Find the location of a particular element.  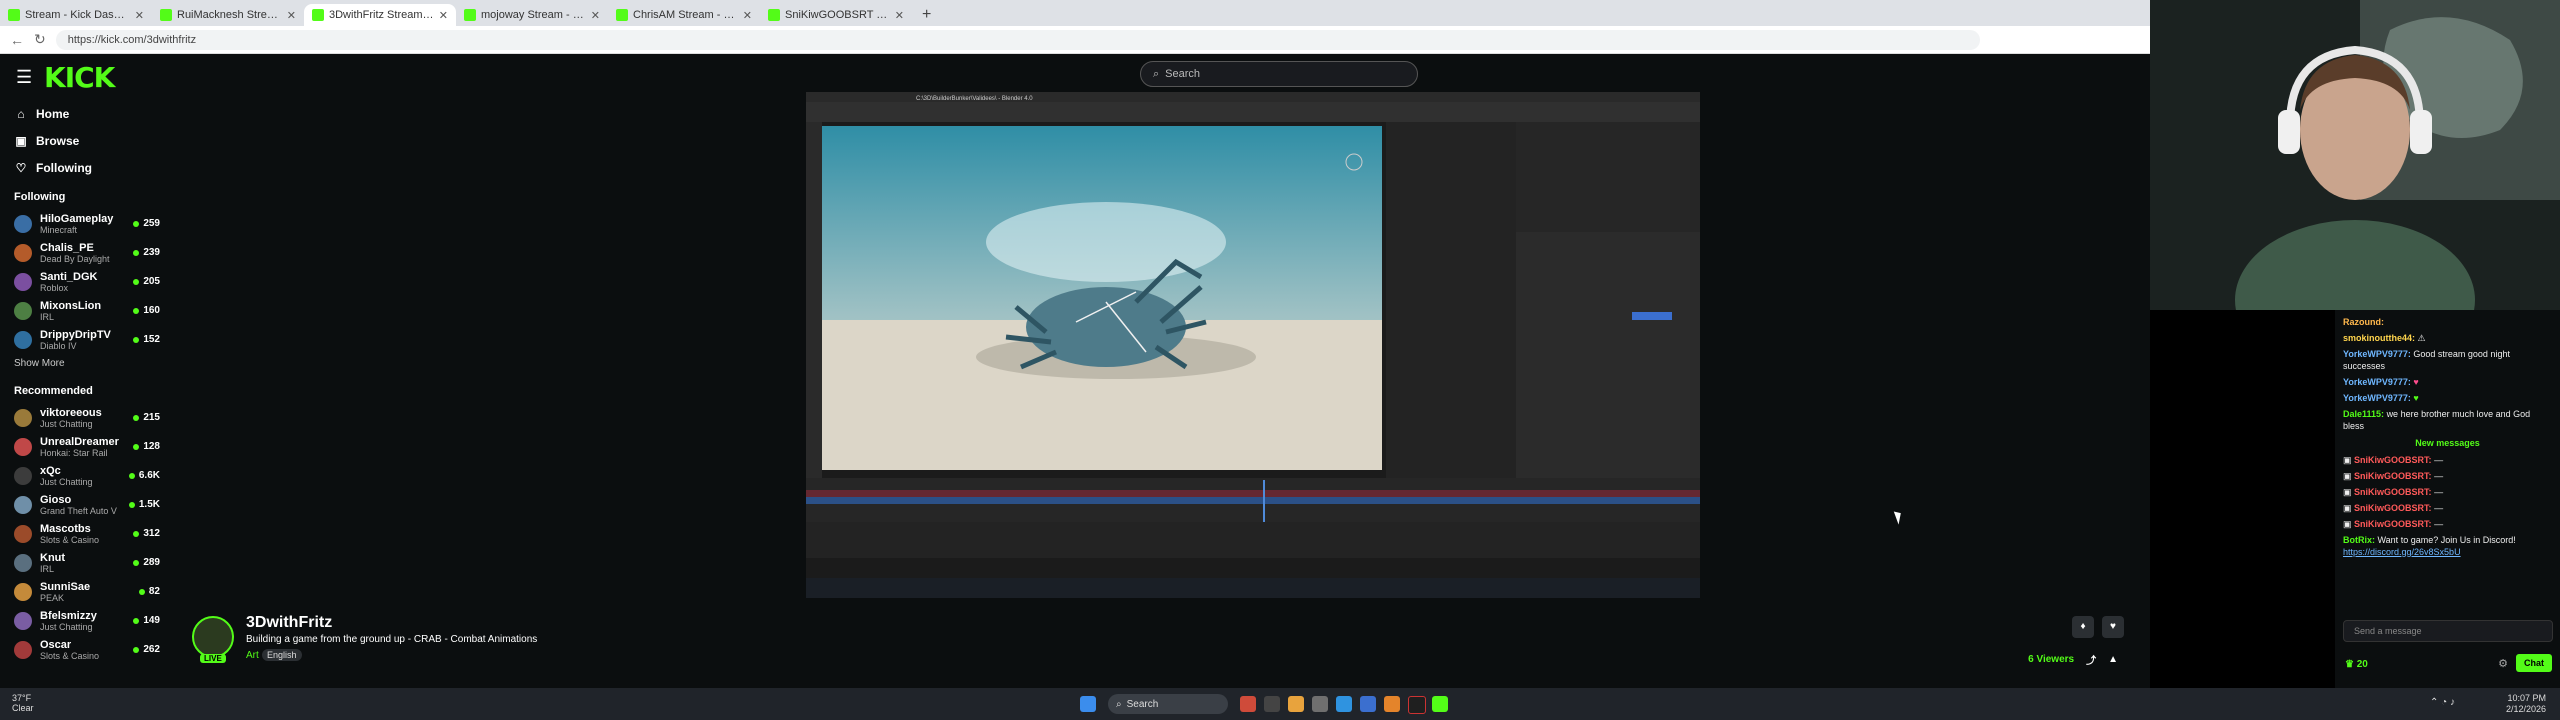

channel-item: Mascotbs Slots & Casino 312 is located at coordinates (85, 533).